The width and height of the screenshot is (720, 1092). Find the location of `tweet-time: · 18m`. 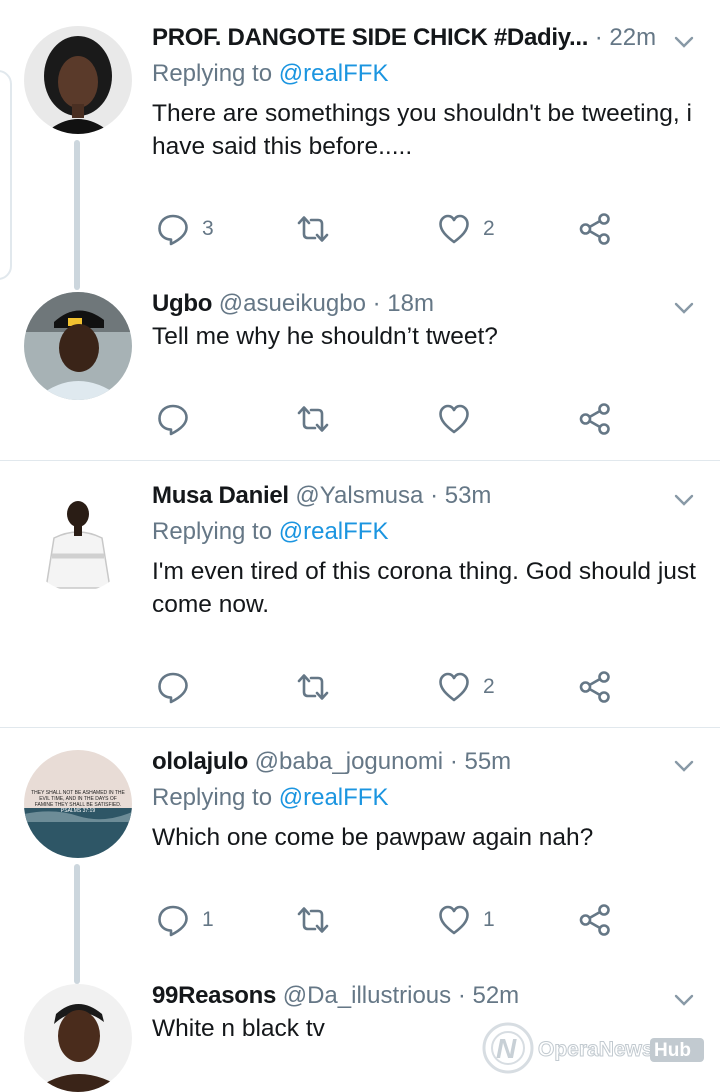

tweet-time: · 18m is located at coordinates (403, 303).